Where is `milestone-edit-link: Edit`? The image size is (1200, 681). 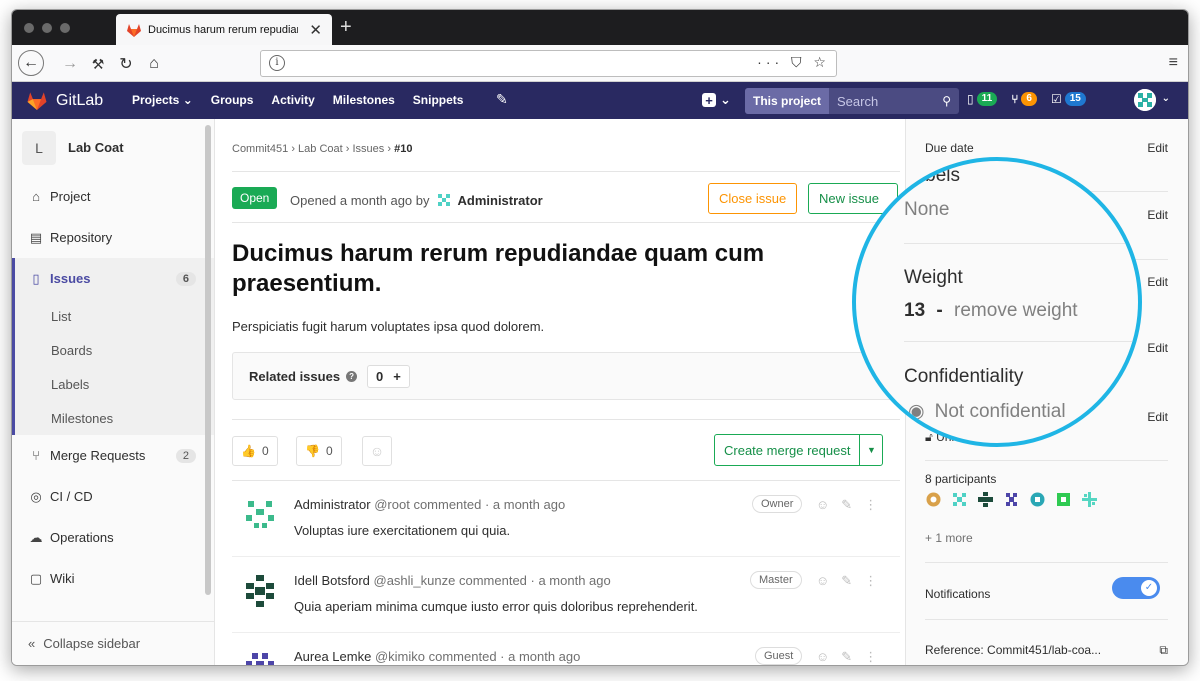 milestone-edit-link: Edit is located at coordinates (1157, 348).